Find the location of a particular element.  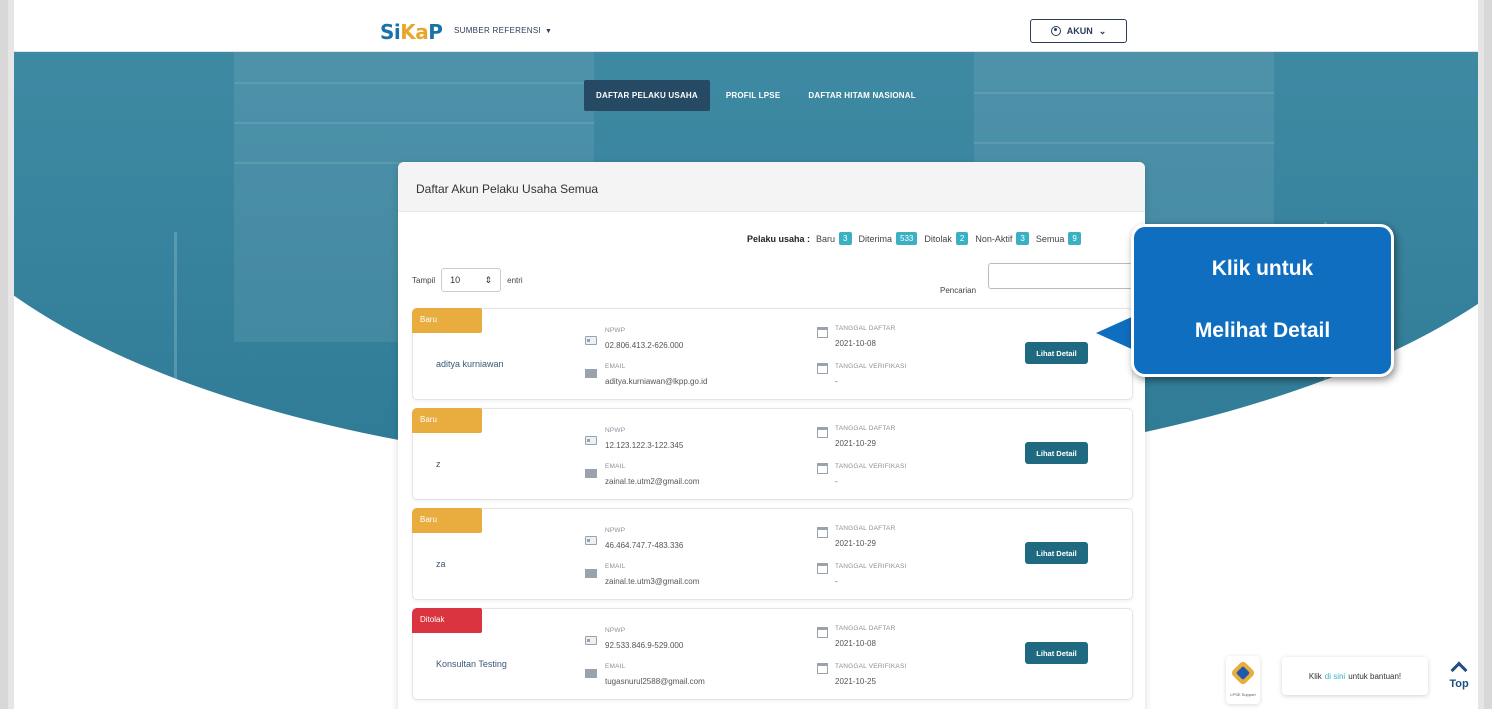

sikap-logo: SiKaP is located at coordinates (411, 32).